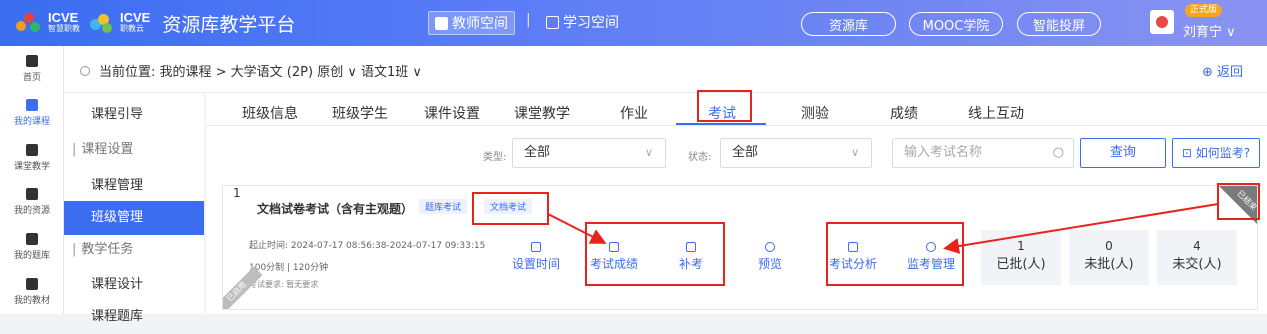 This screenshot has width=1267, height=334. What do you see at coordinates (63, 17) in the screenshot?
I see `logo1-name: ICVE` at bounding box center [63, 17].